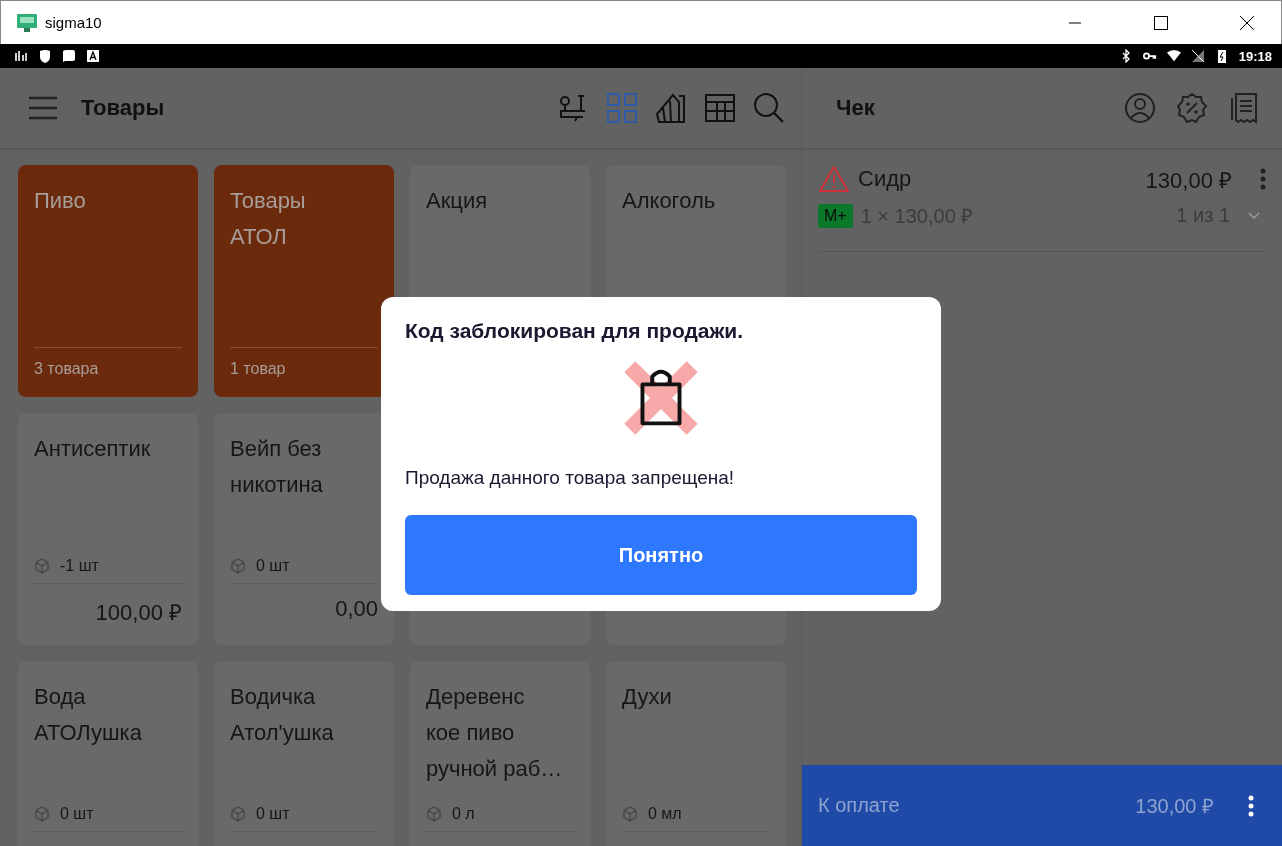  What do you see at coordinates (1192, 108) in the screenshot?
I see `discount-icon` at bounding box center [1192, 108].